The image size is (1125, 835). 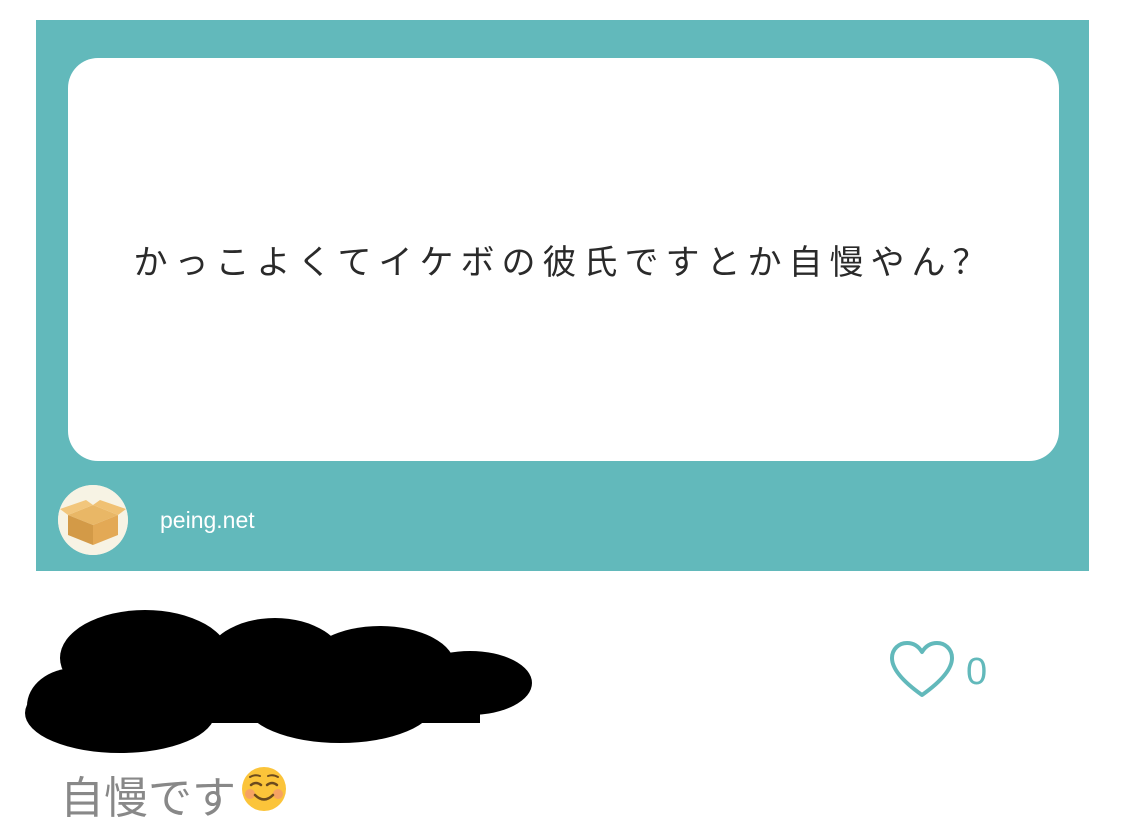 What do you see at coordinates (977, 671) in the screenshot?
I see `like-count: 0` at bounding box center [977, 671].